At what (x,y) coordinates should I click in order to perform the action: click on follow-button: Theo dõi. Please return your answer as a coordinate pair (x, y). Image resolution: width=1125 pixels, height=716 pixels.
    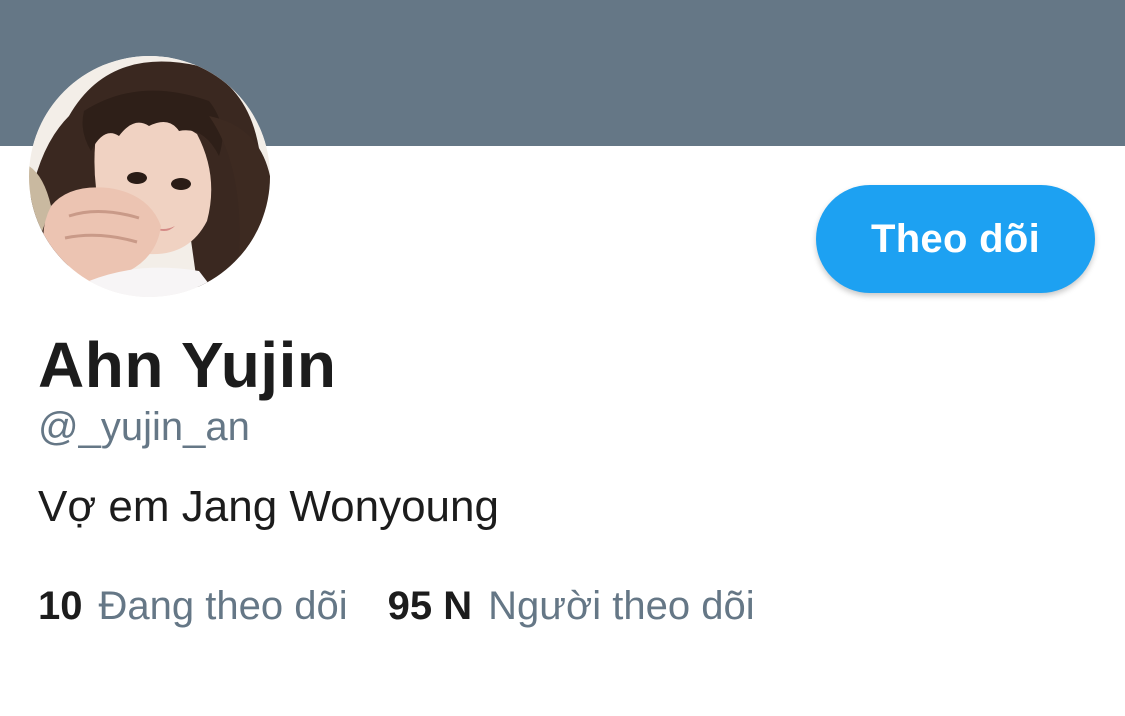
    Looking at the image, I should click on (955, 239).